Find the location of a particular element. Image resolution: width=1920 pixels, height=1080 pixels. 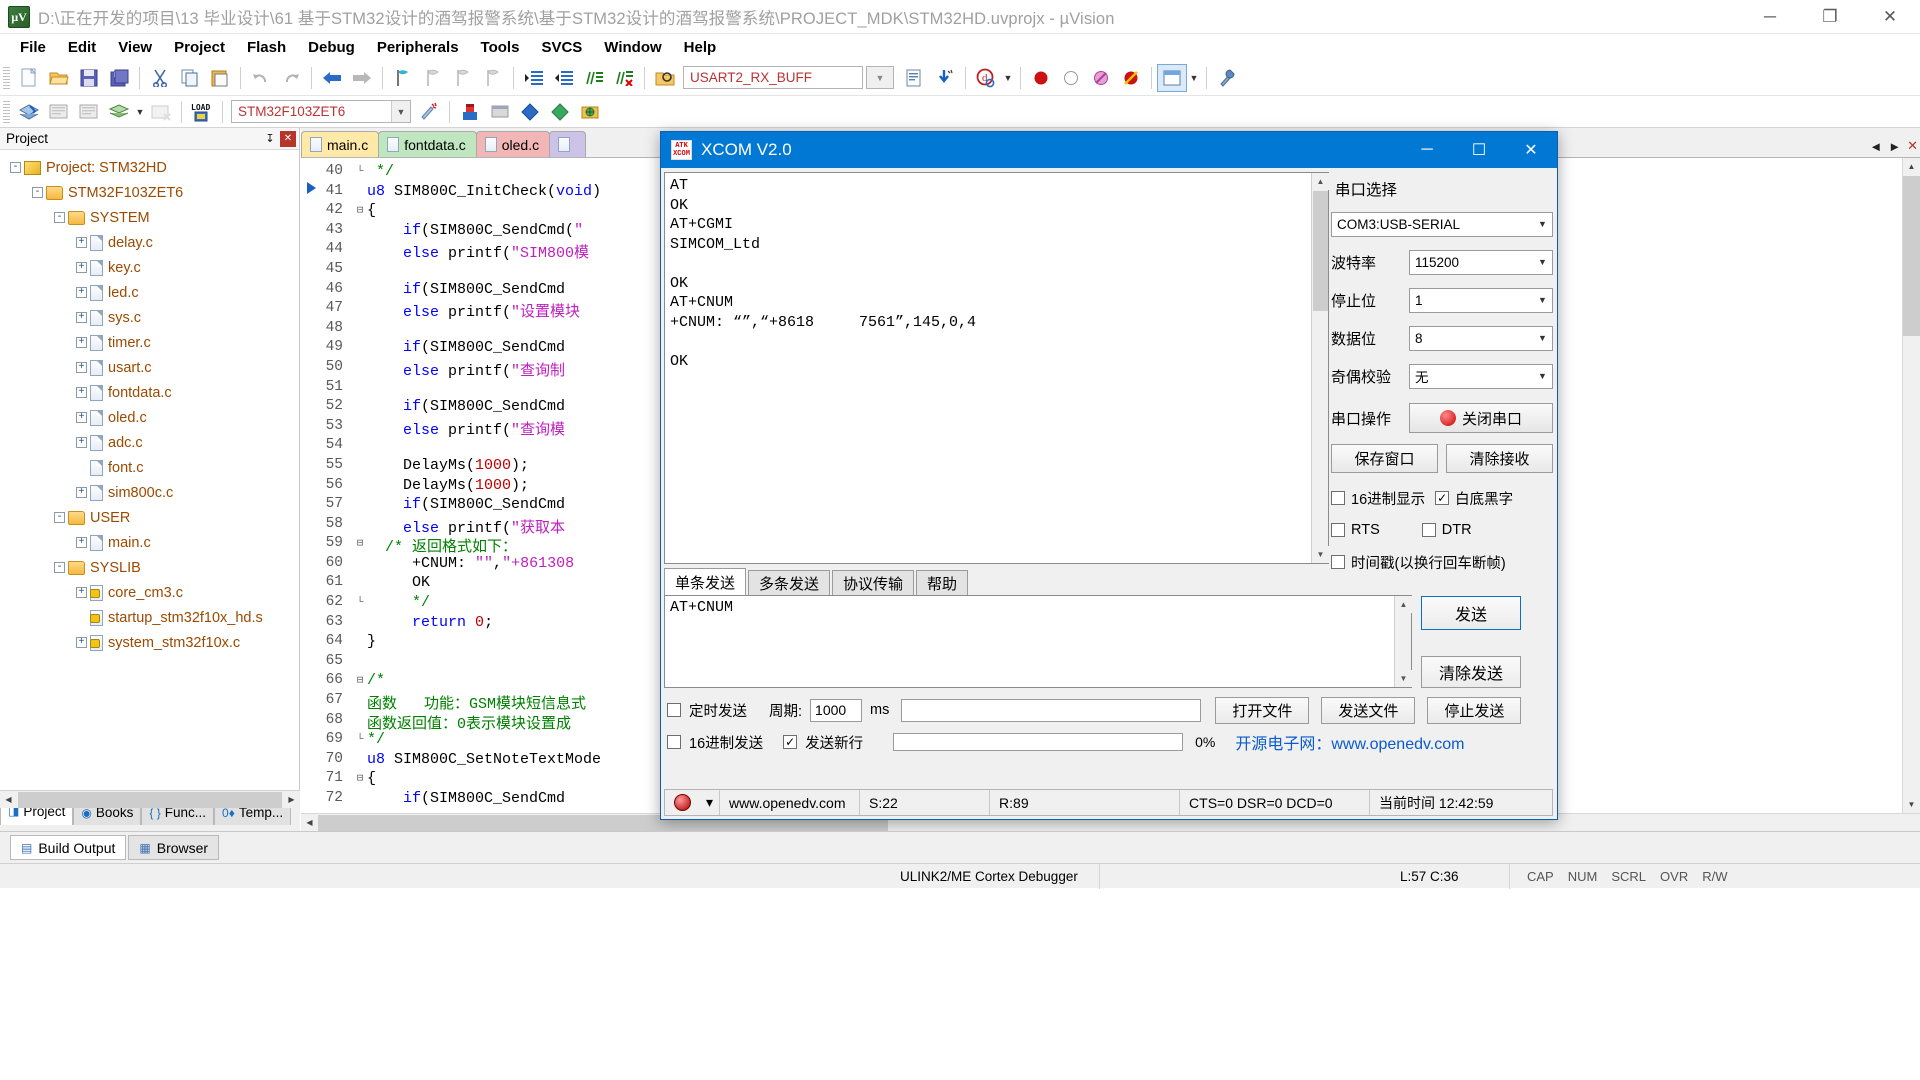

menu-tools: Tools is located at coordinates (500, 47).